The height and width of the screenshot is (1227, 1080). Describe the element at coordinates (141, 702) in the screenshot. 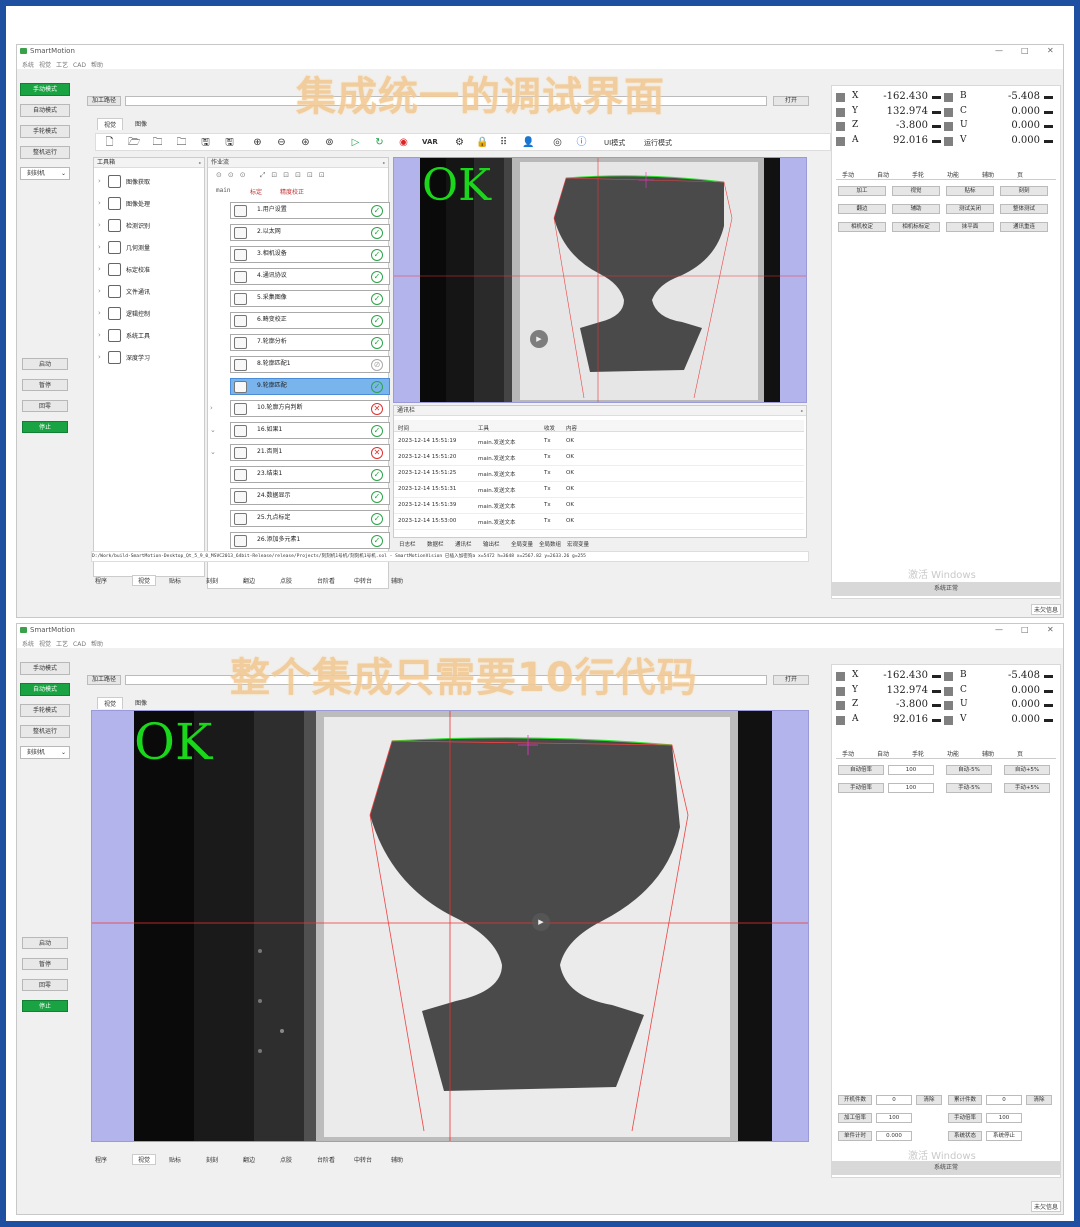

I see `tab-image: 图像` at that location.